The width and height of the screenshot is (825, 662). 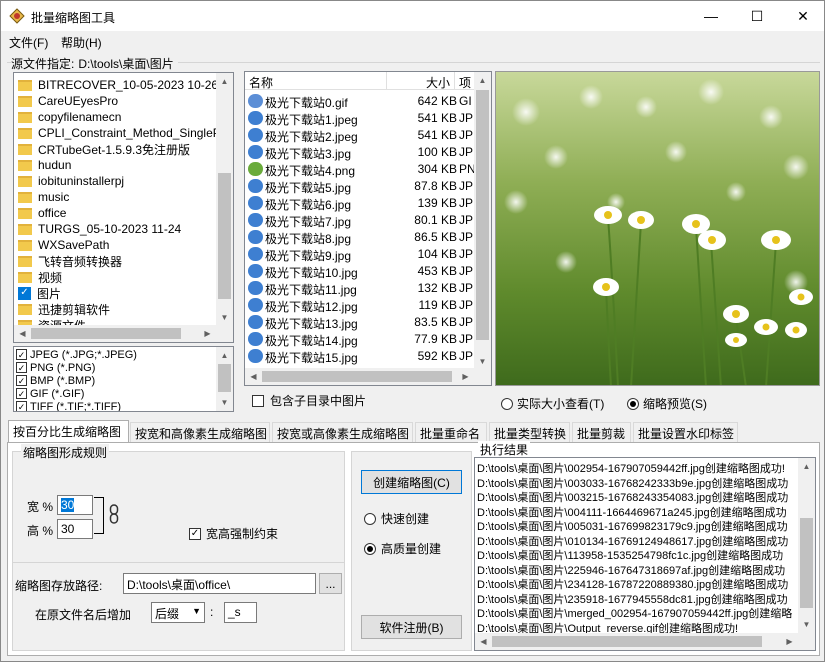 I want to click on filetype-item: ✓ JPEG (*.JPG;*.JPEG), so click(x=76, y=354).